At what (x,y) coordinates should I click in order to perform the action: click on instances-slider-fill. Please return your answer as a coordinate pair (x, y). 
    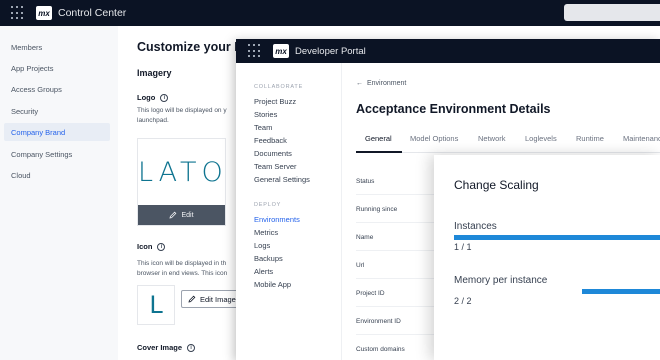
    Looking at the image, I should click on (557, 237).